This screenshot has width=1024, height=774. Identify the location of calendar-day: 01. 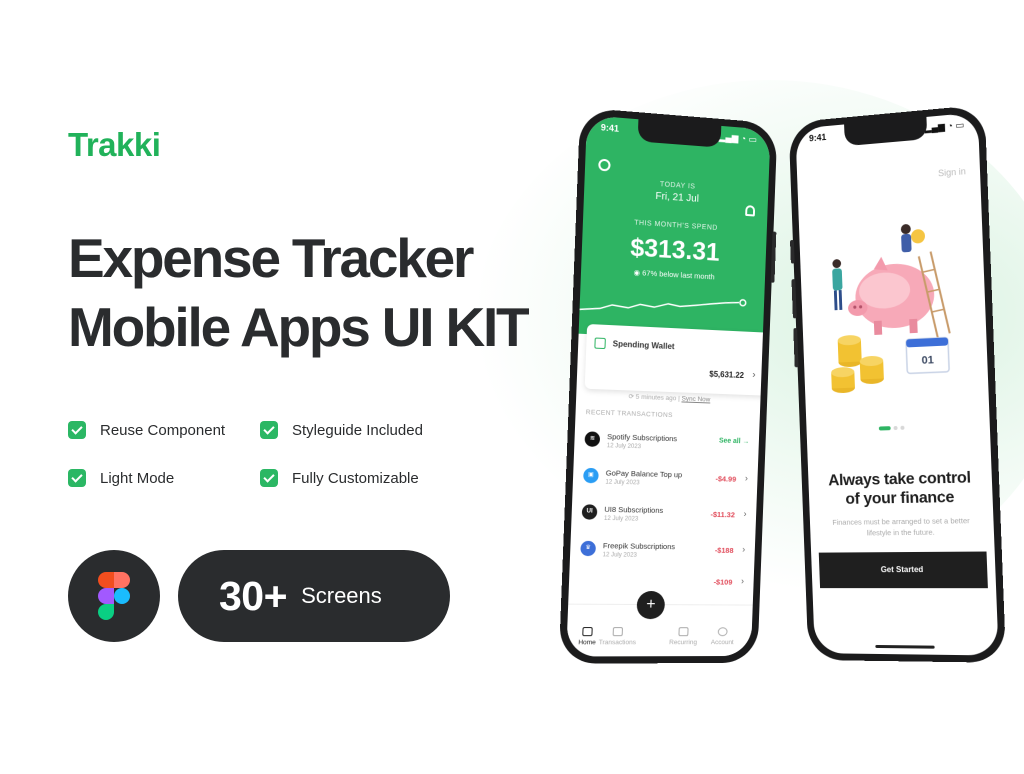
(927, 360).